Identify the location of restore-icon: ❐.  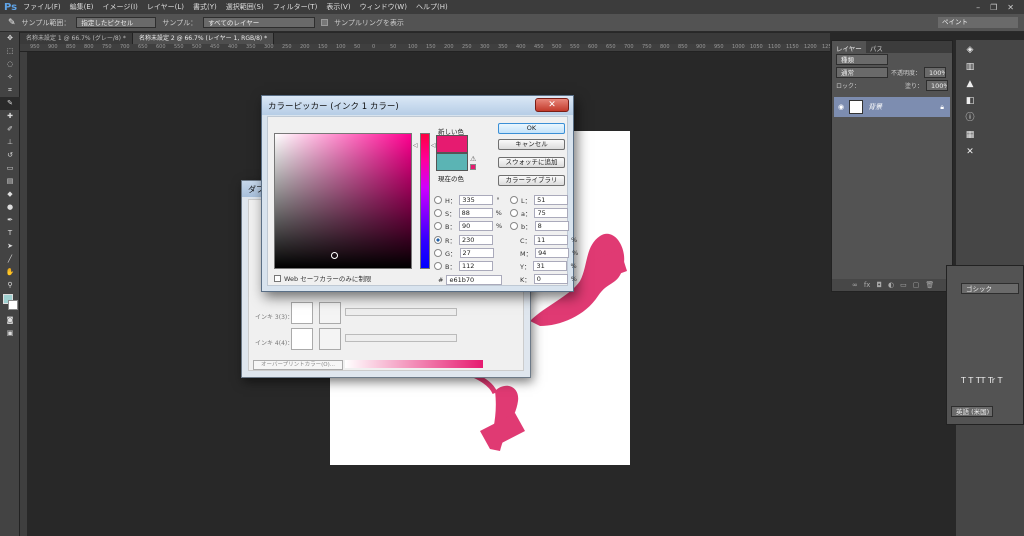
(993, 7).